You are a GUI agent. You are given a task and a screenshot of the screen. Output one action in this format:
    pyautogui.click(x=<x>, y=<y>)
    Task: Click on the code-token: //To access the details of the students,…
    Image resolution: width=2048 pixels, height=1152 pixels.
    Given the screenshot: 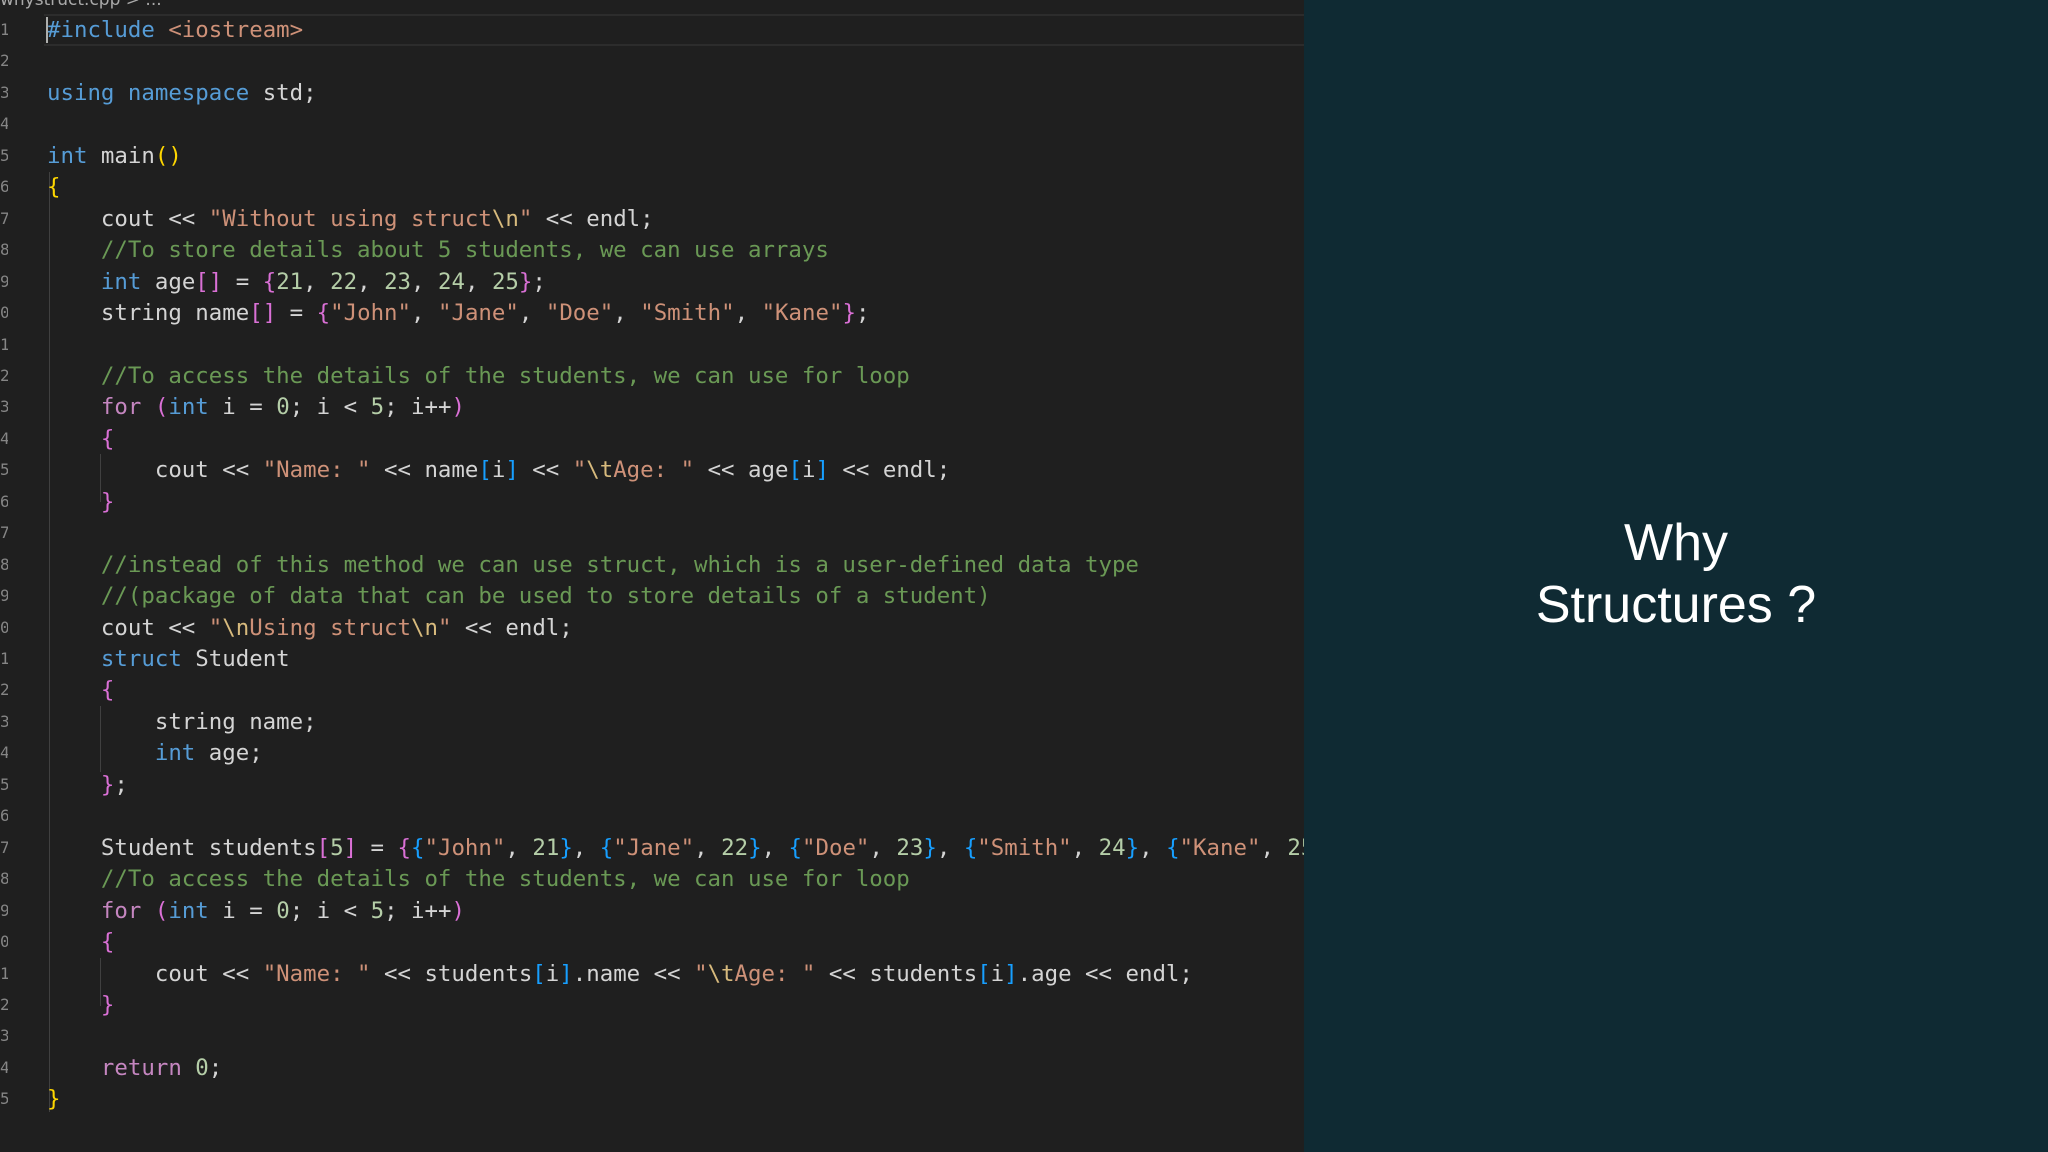 What is the action you would take?
    pyautogui.click(x=505, y=879)
    